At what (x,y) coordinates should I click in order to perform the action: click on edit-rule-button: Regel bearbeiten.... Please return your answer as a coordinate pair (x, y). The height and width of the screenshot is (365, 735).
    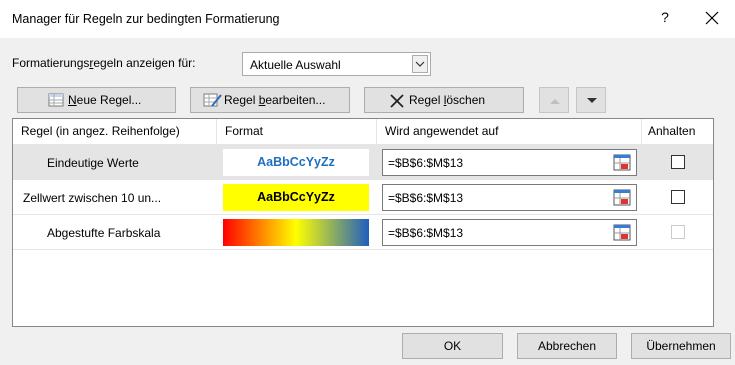
    Looking at the image, I should click on (270, 100).